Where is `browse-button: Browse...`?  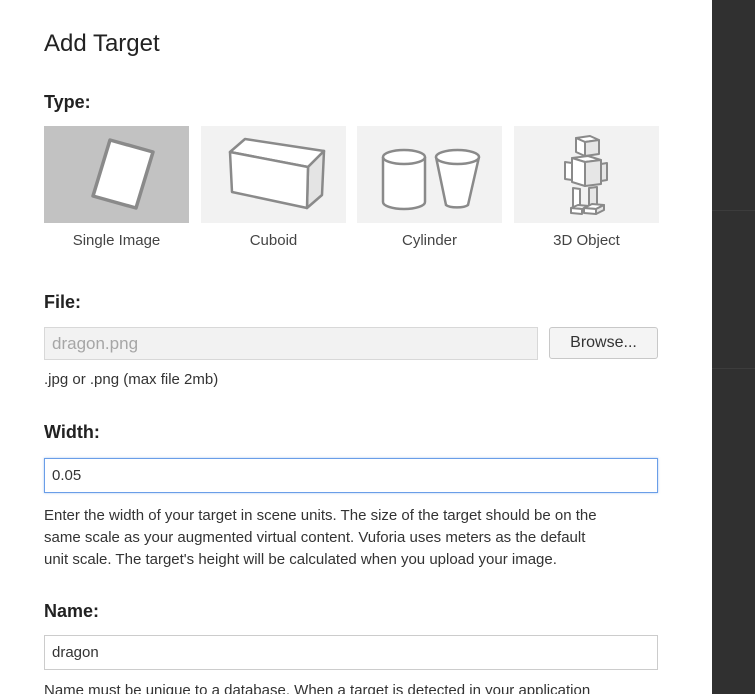 browse-button: Browse... is located at coordinates (603, 343).